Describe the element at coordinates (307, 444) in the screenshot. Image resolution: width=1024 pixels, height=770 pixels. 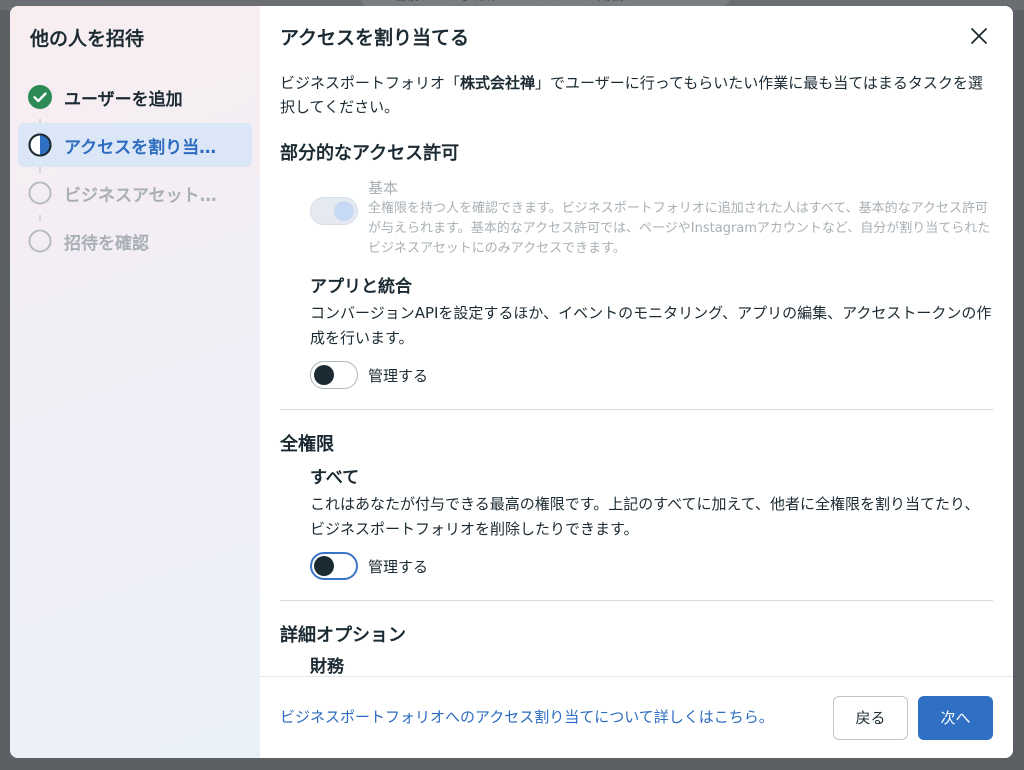
I see `full-access-heading: 全権限` at that location.